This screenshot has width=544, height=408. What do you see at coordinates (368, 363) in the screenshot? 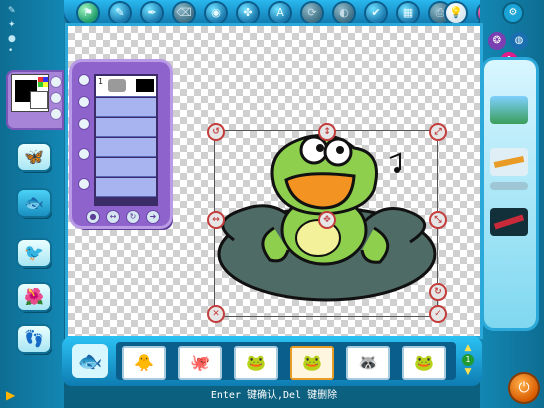
I see `sticker-raccoon: 🦝` at bounding box center [368, 363].